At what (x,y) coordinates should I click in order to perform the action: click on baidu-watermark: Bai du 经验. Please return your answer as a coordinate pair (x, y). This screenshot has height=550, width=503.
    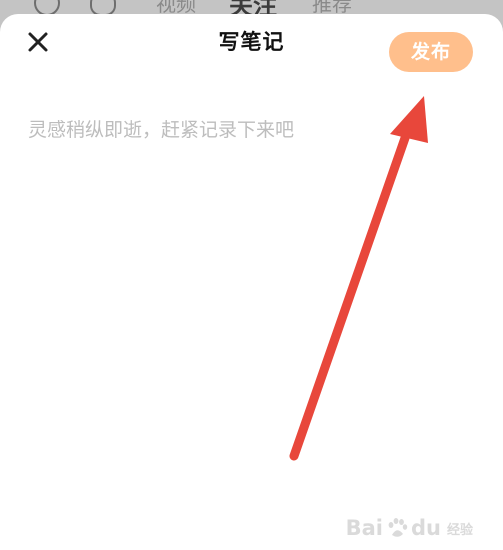
    Looking at the image, I should click on (409, 528).